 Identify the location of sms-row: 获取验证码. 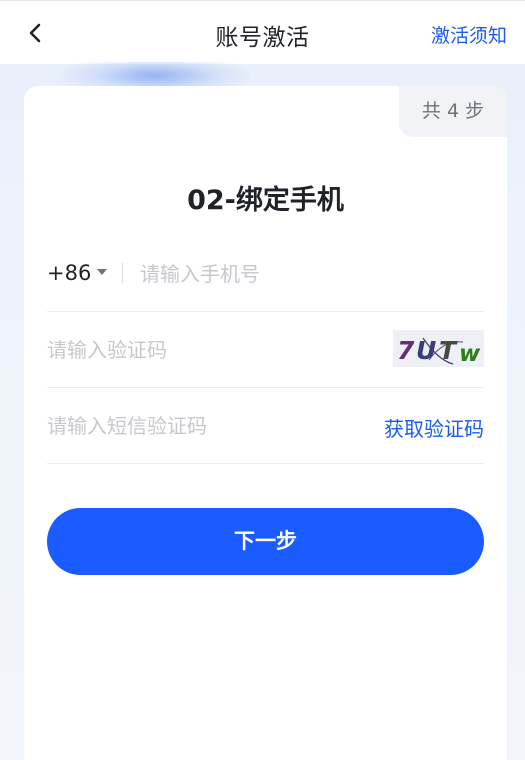
(265, 426).